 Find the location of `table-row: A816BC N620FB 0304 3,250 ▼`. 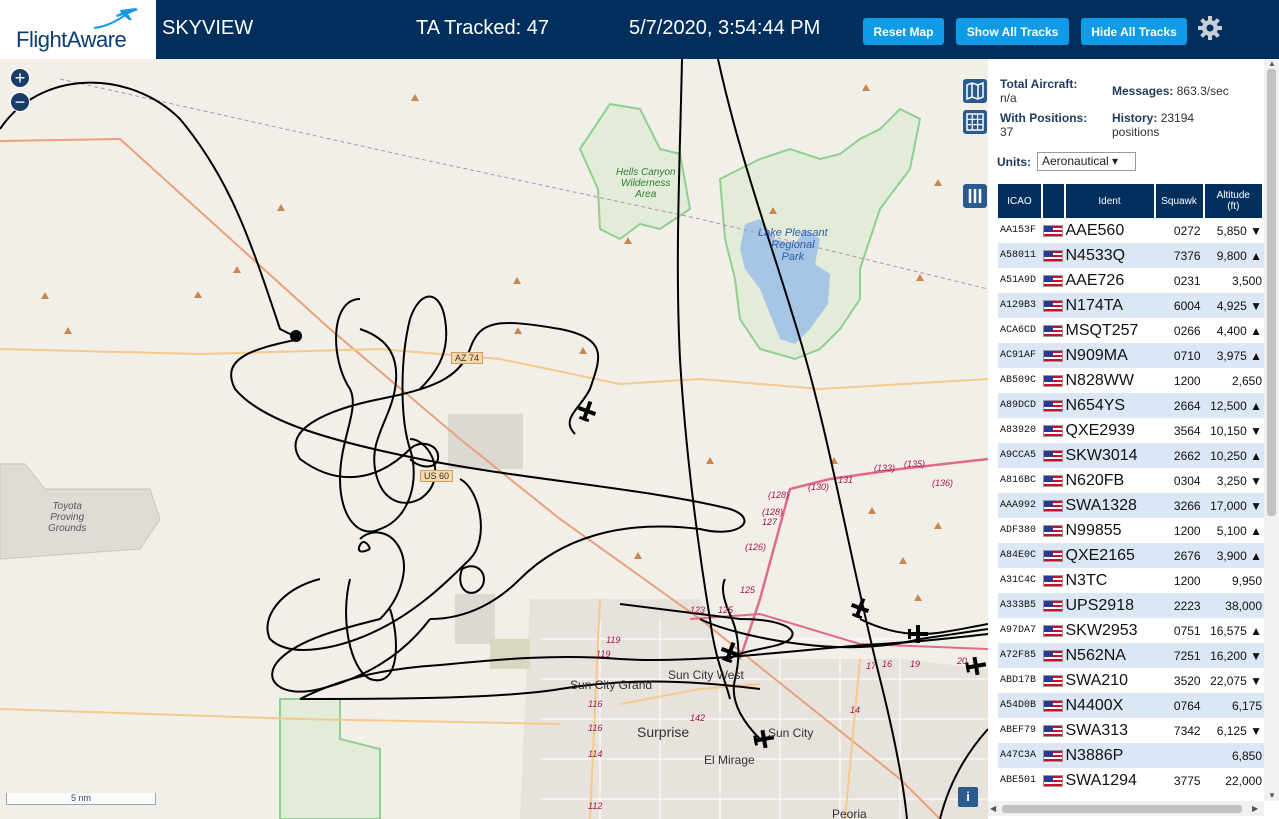

table-row: A816BC N620FB 0304 3,250 ▼ is located at coordinates (1131, 480).